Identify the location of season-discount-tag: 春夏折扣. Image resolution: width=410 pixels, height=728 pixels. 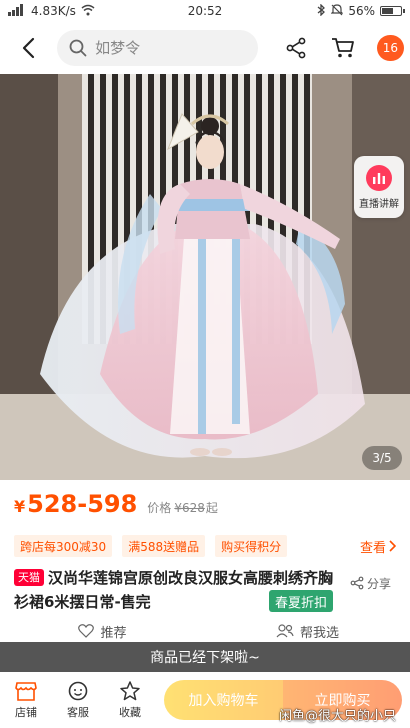
(301, 601).